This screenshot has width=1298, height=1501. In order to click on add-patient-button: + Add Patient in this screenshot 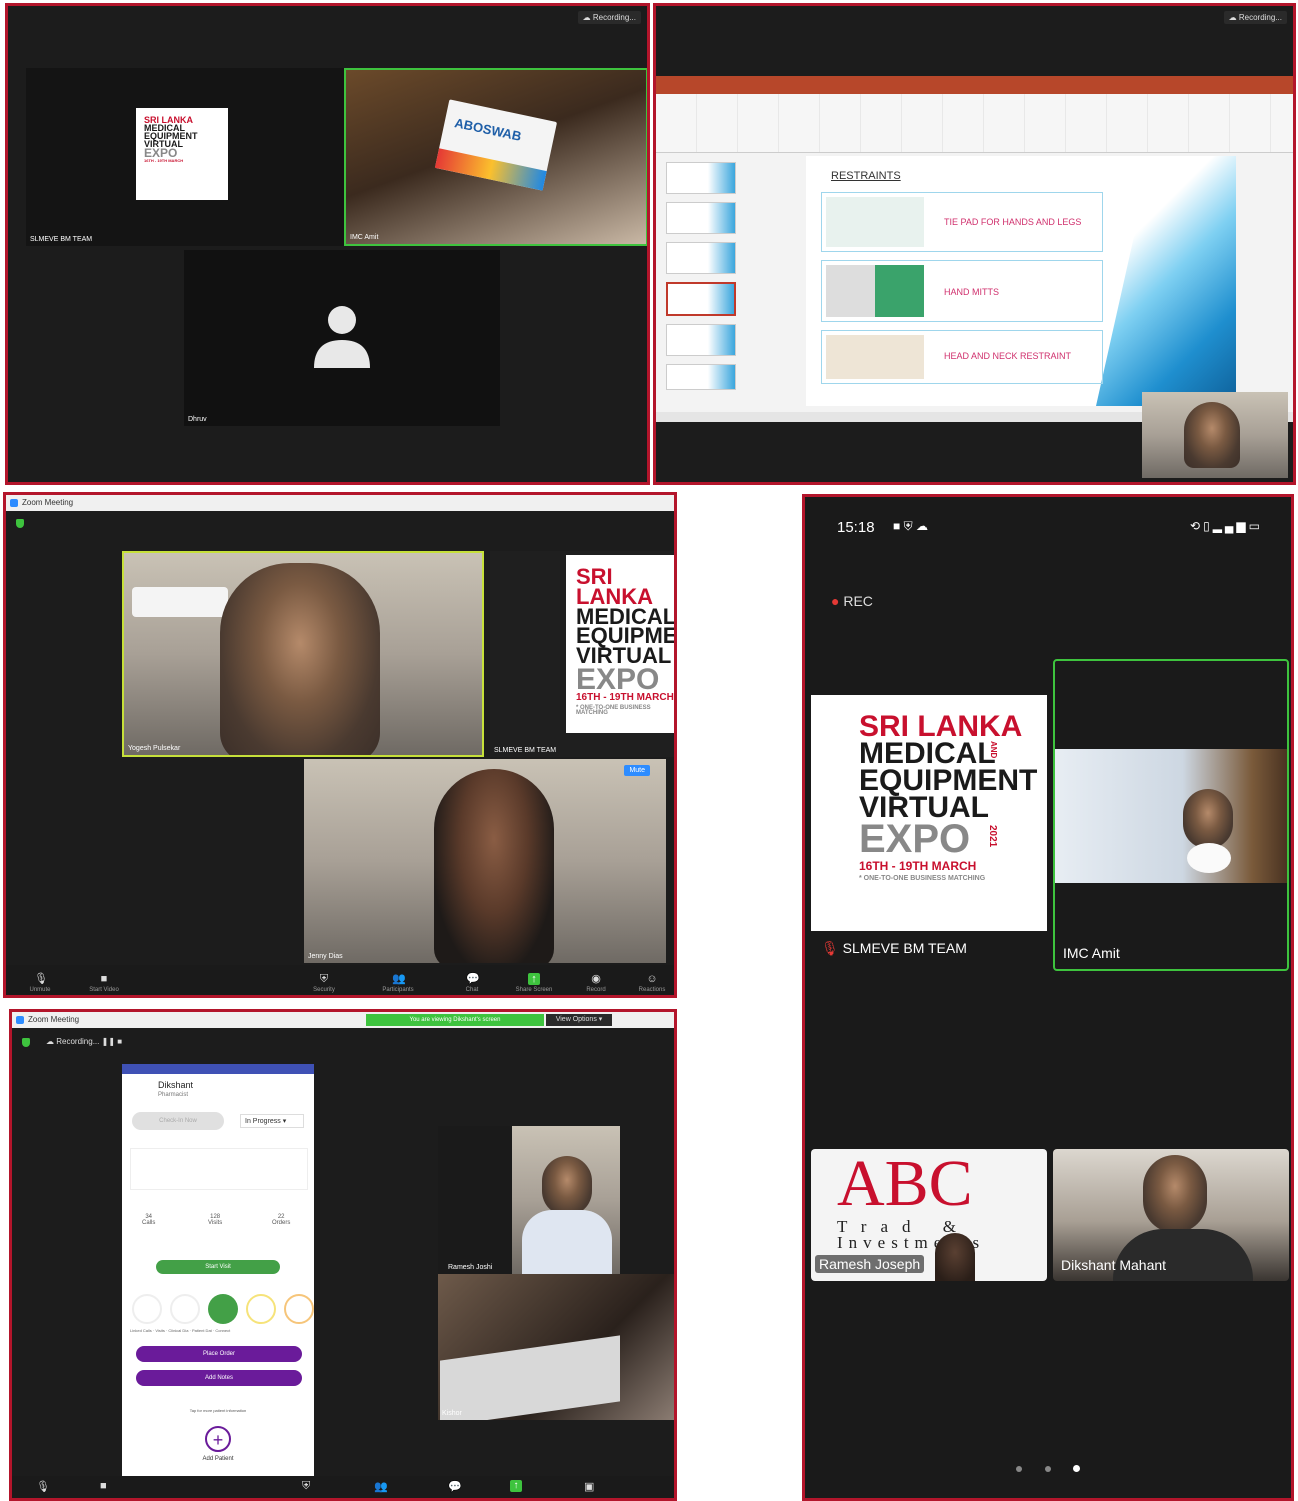, I will do `click(218, 1444)`.